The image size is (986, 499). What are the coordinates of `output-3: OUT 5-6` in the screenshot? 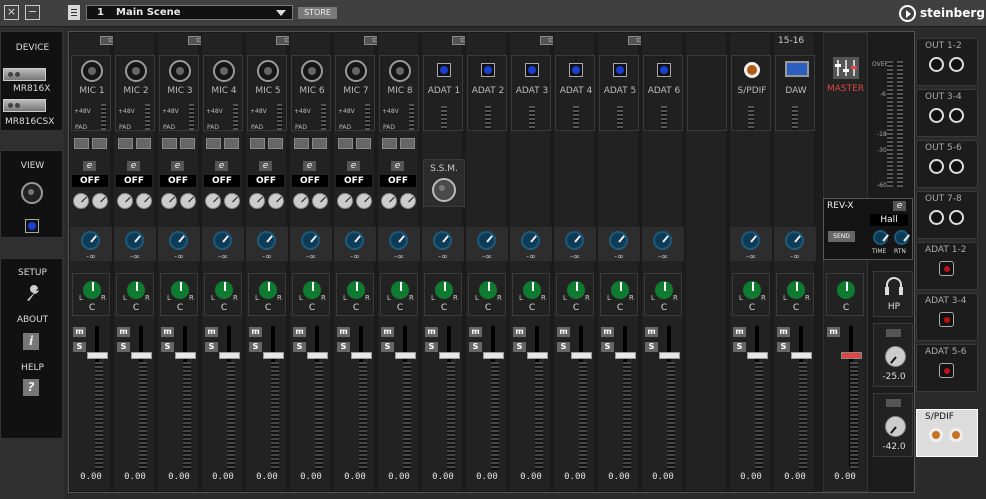 It's located at (947, 164).